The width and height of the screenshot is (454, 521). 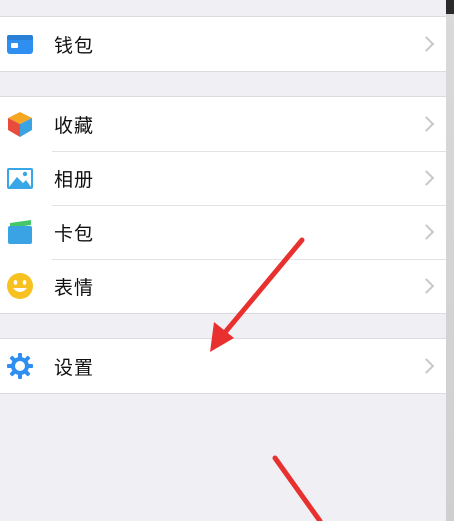 I want to click on annotation-arrow-settings, so click(x=257, y=294).